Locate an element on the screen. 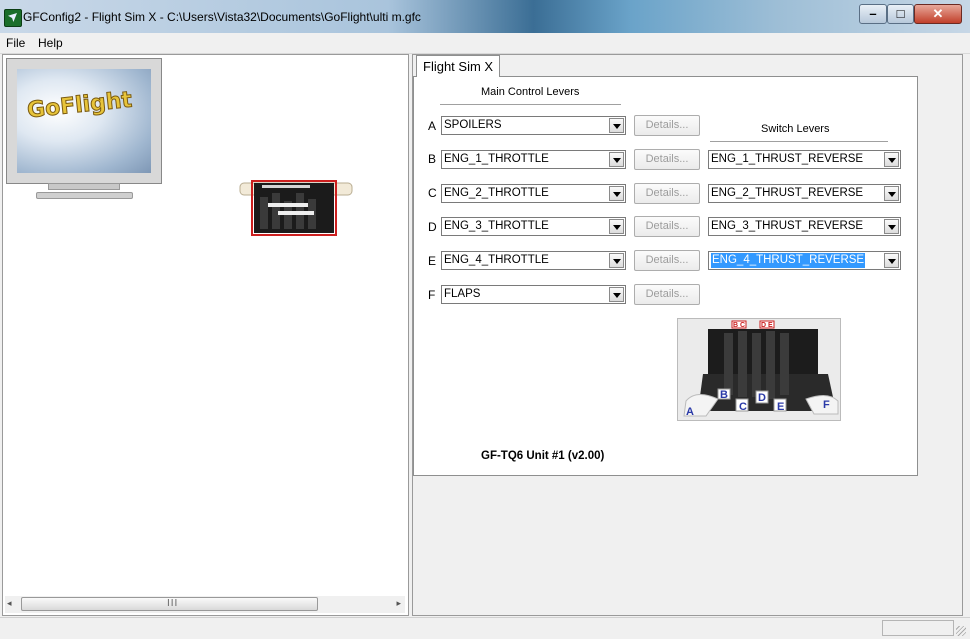 This screenshot has height=639, width=970. switch-lever-1-select: ENG_1_THRUST_REVERSE is located at coordinates (804, 159).